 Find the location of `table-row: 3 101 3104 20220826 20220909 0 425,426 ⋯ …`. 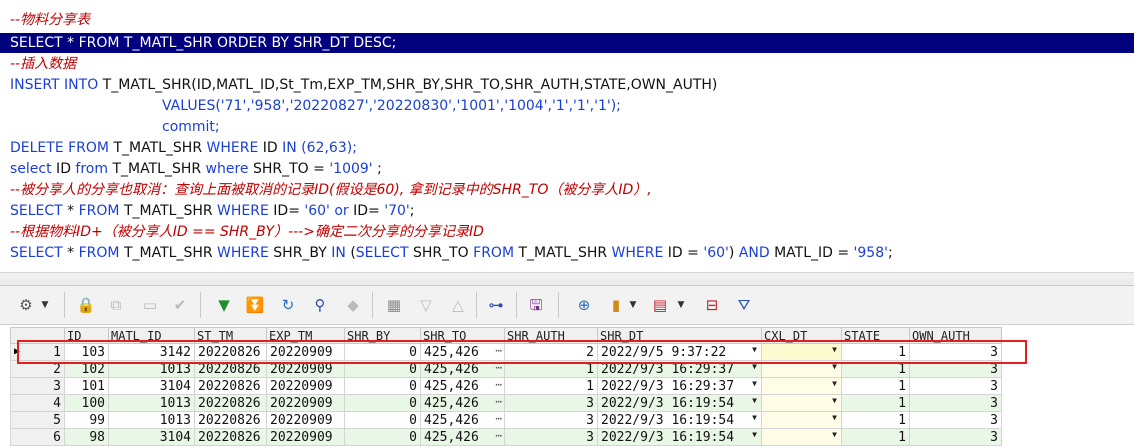

table-row: 3 101 3104 20220826 20220909 0 425,426 ⋯ … is located at coordinates (506, 386).